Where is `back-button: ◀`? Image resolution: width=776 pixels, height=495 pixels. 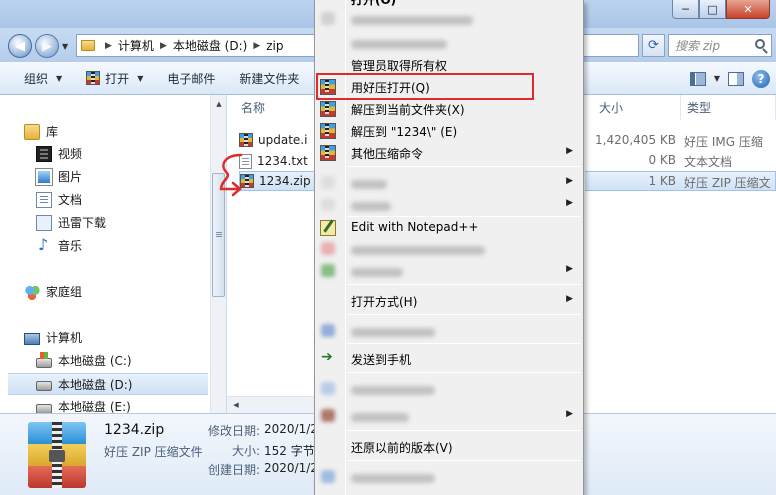 back-button: ◀ is located at coordinates (20, 46).